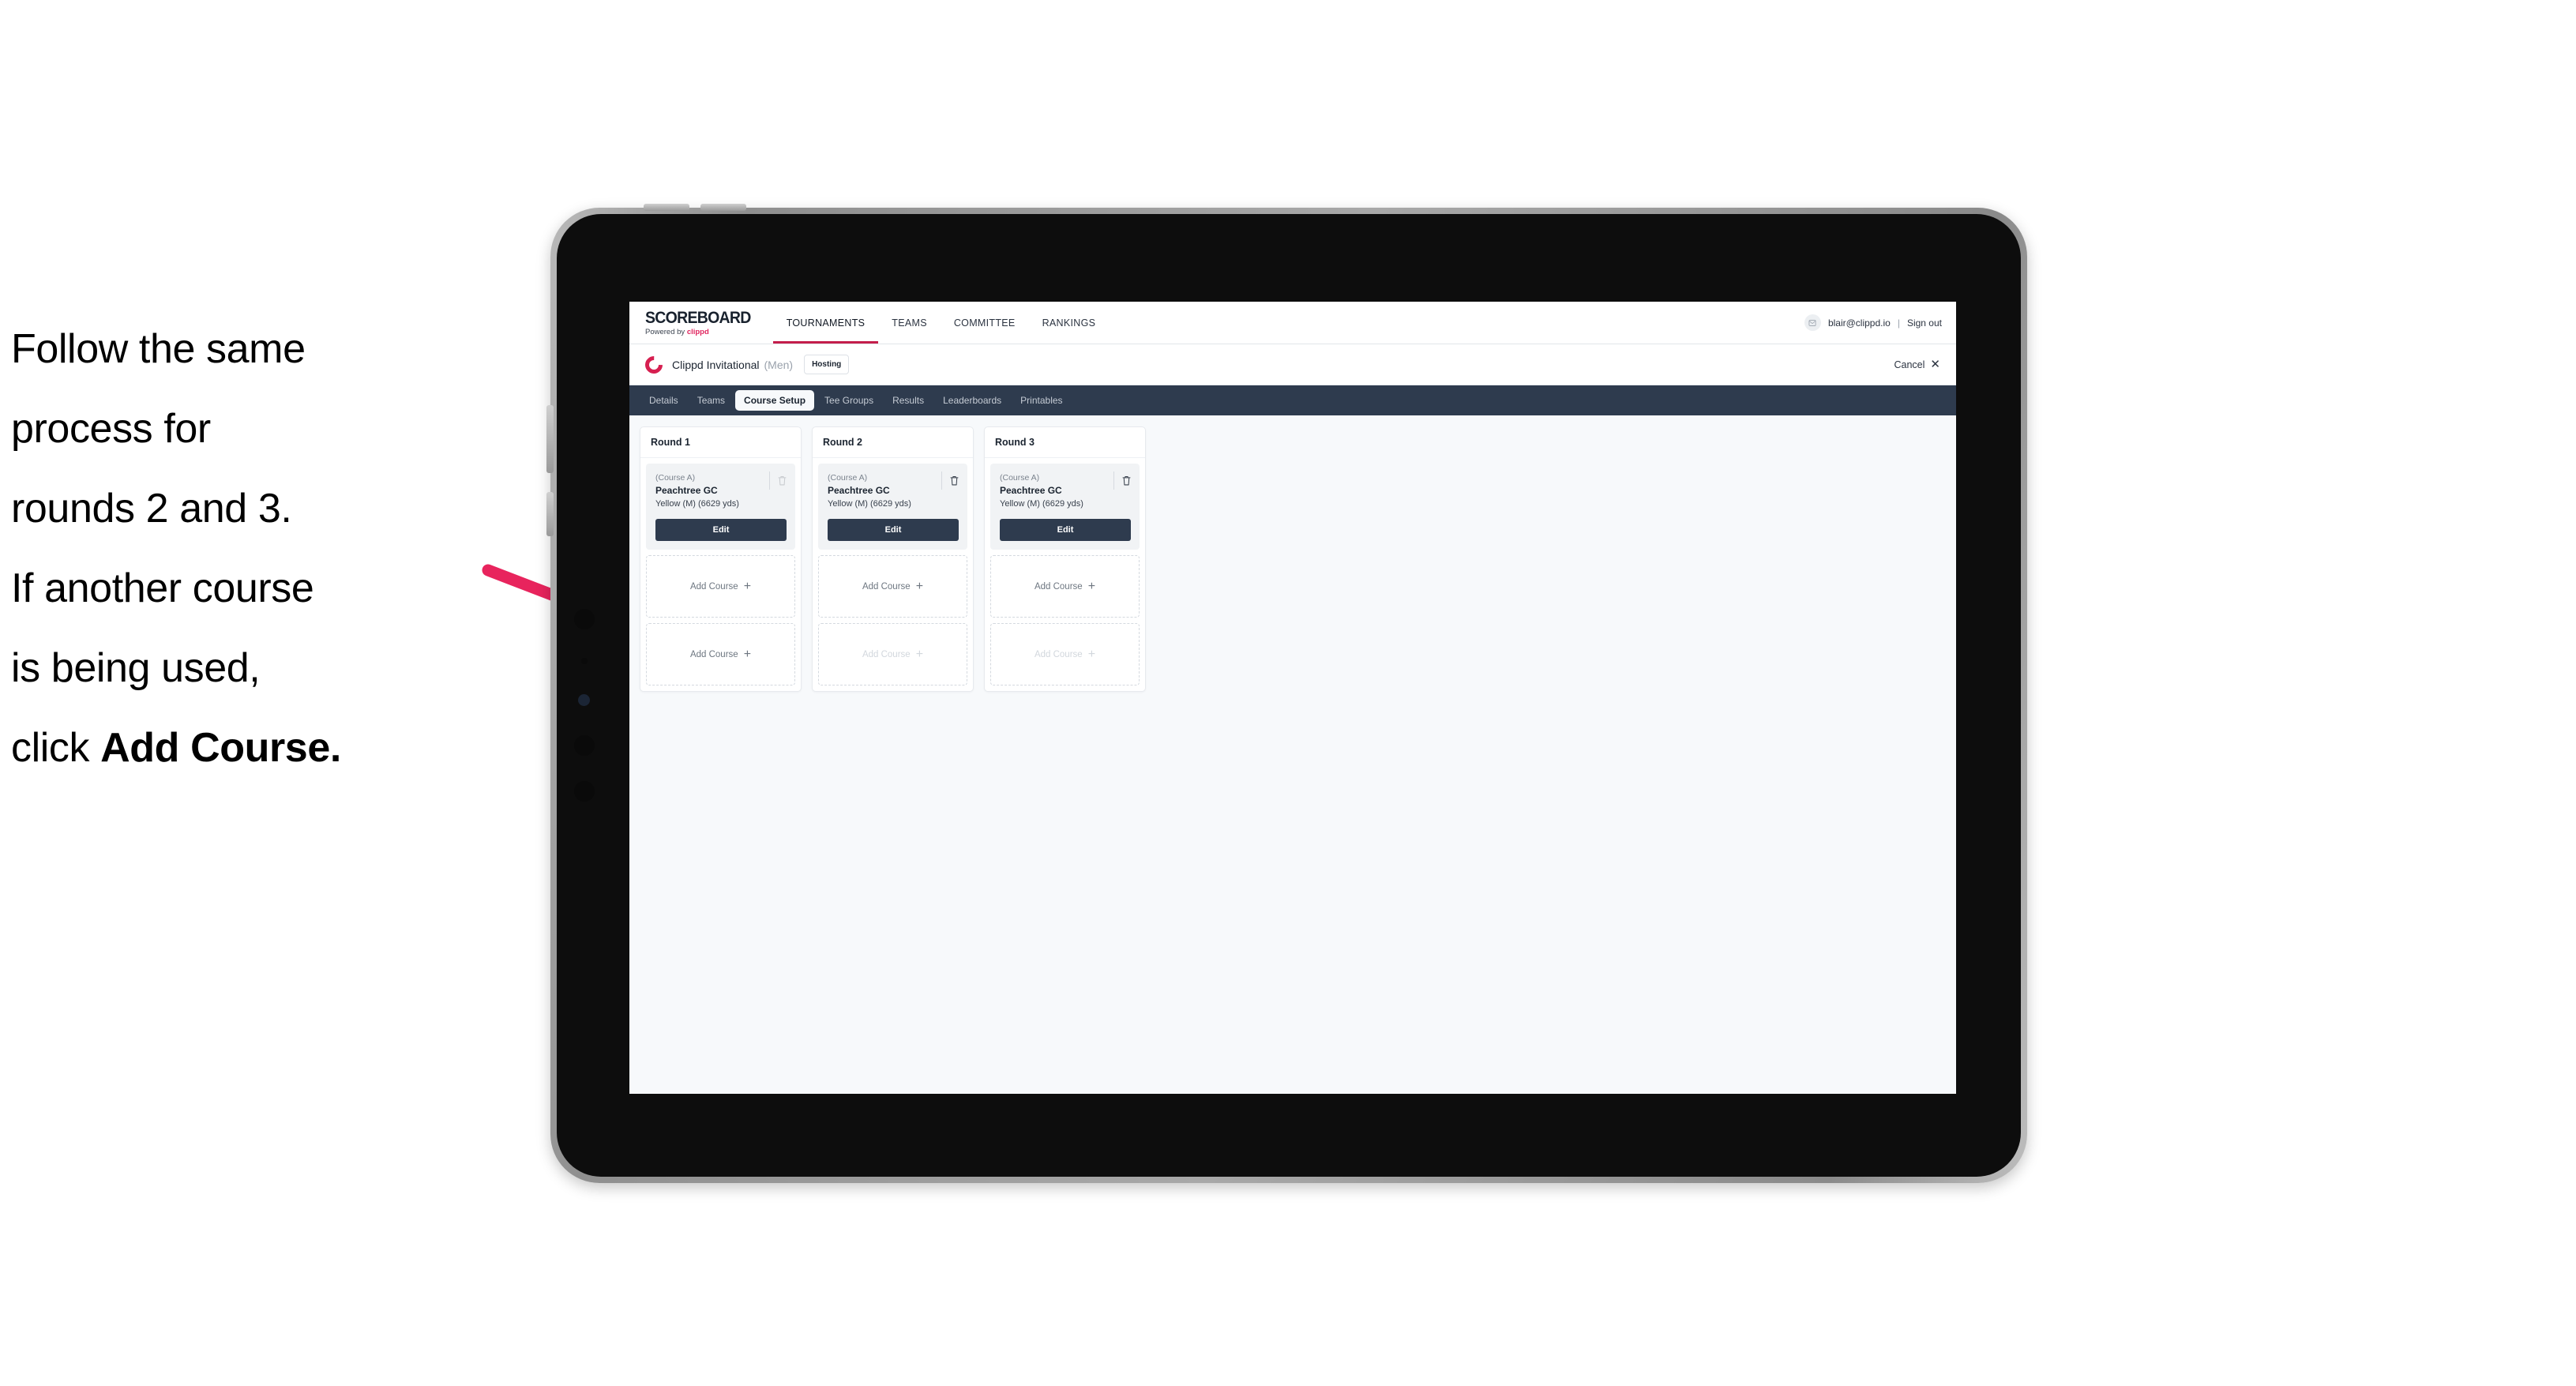  I want to click on account-area: blair@clippd.io | Sign out, so click(1880, 323).